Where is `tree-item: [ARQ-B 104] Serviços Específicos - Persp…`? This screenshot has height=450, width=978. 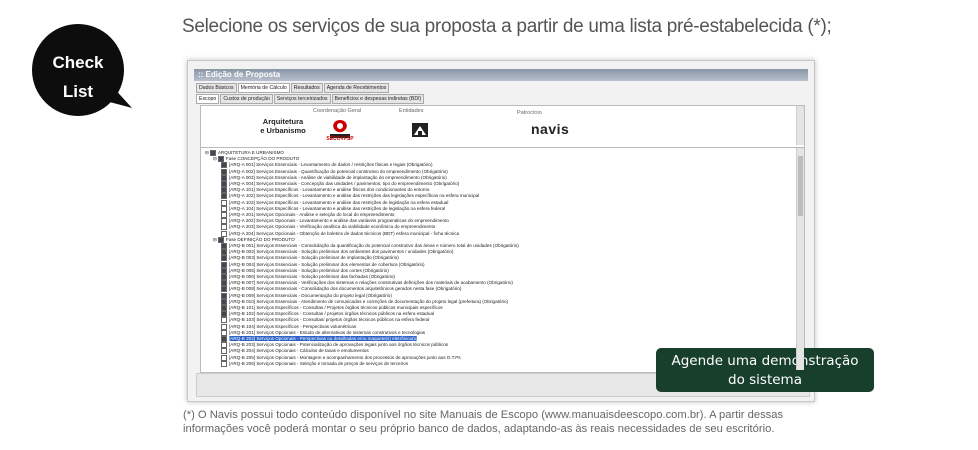
tree-item: [ARQ-B 104] Serviços Específicos - Persp… is located at coordinates (288, 326).